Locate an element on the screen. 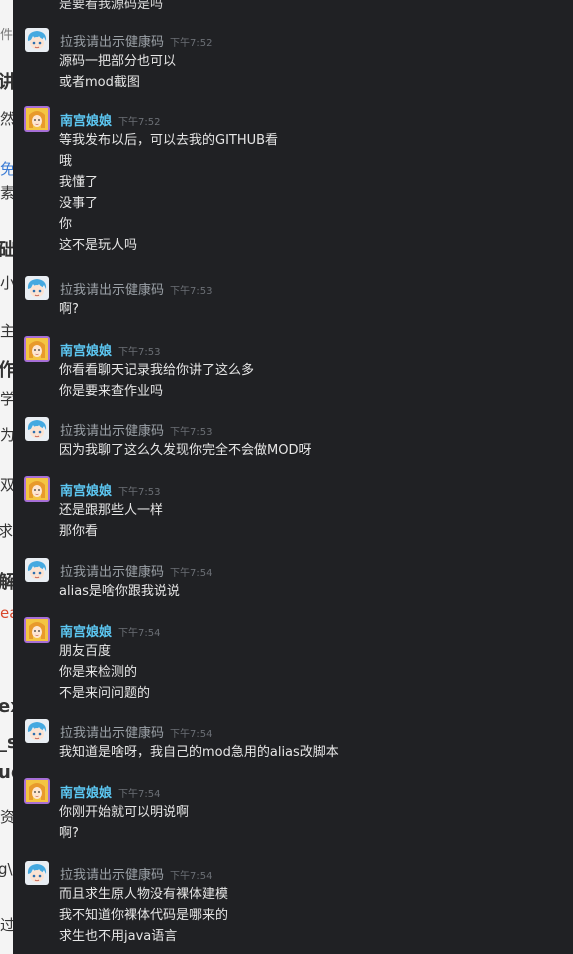  message-line: 你是要来查作业吗 is located at coordinates (111, 391).